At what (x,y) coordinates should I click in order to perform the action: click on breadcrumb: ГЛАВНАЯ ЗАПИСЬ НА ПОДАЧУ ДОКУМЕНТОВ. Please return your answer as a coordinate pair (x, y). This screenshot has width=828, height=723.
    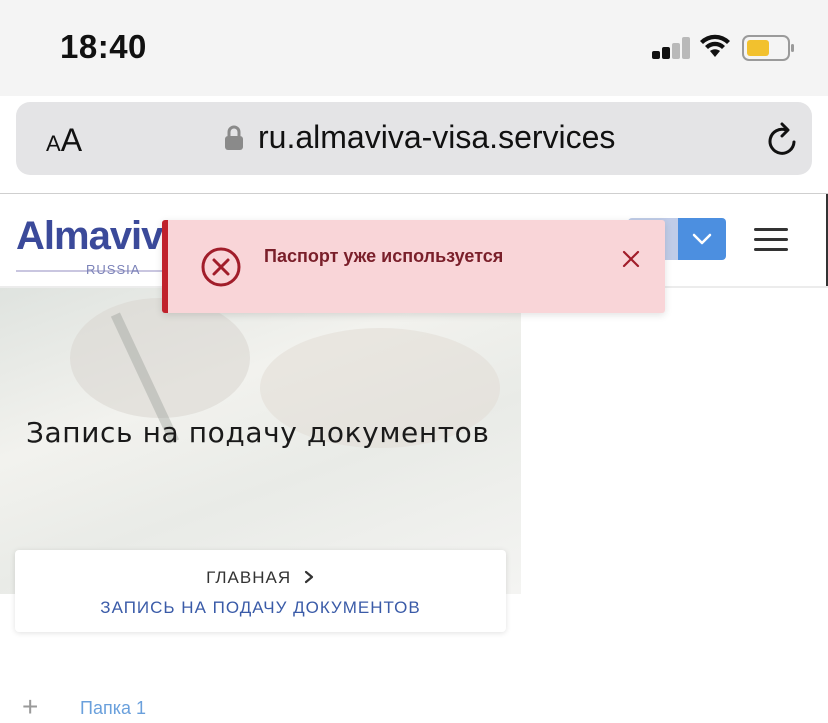
    Looking at the image, I should click on (260, 591).